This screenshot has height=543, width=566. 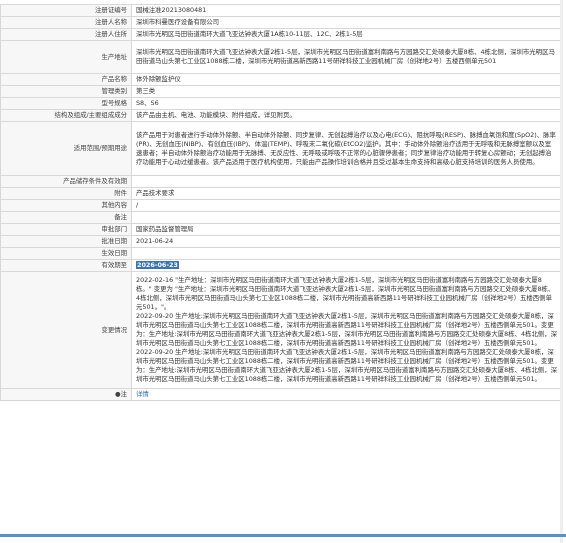 What do you see at coordinates (346, 241) in the screenshot?
I see `field-value: 2021-06-24` at bounding box center [346, 241].